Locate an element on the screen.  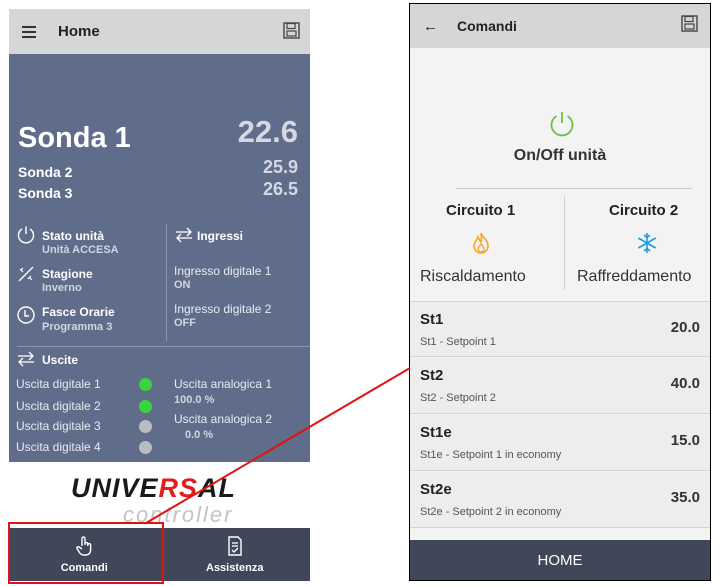
setpoint-name: St1 is located at coordinates (432, 319).